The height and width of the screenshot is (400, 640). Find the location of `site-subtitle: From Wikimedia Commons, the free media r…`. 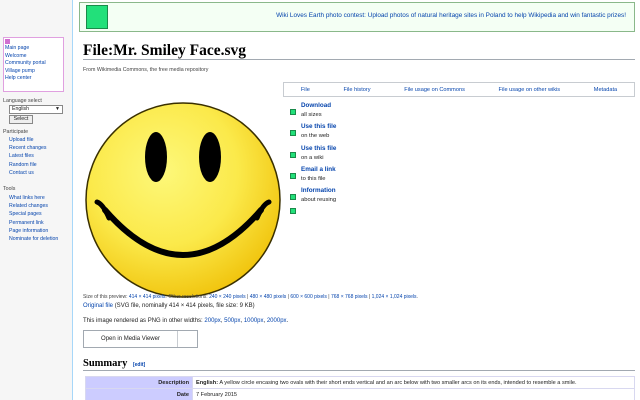

site-subtitle: From Wikimedia Commons, the free media r… is located at coordinates (146, 70).